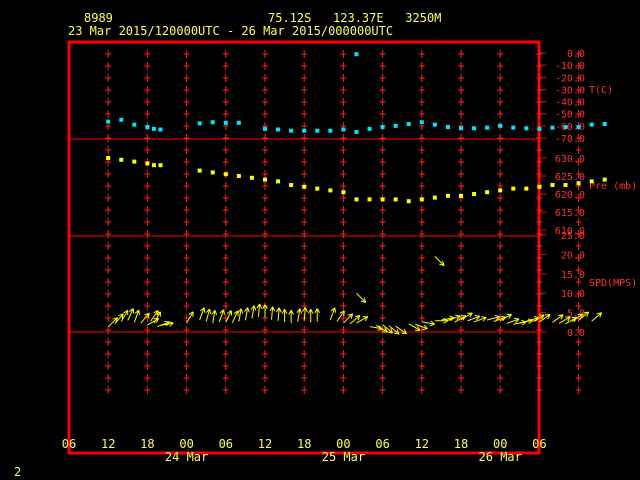 The height and width of the screenshot is (480, 640). I want to click on y-tick-label: -70.0, so click(570, 139).